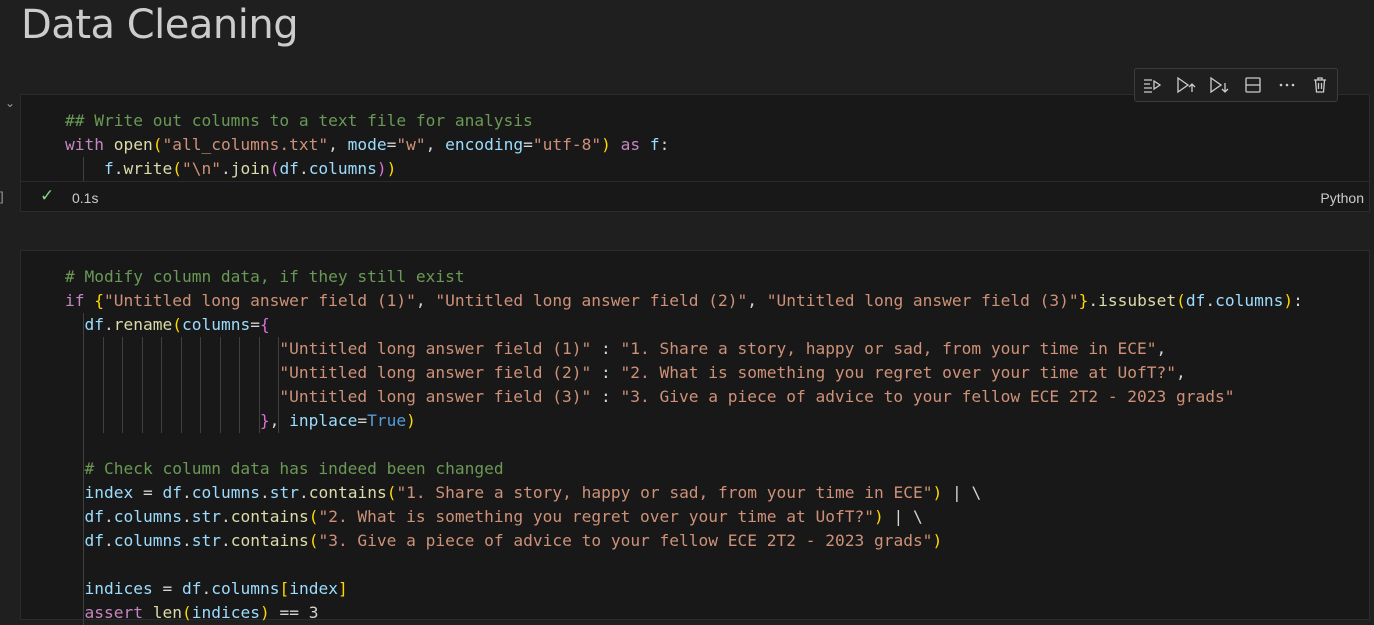 This screenshot has height=625, width=1374. Describe the element at coordinates (347, 492) in the screenshot. I see `code-token: contains` at that location.